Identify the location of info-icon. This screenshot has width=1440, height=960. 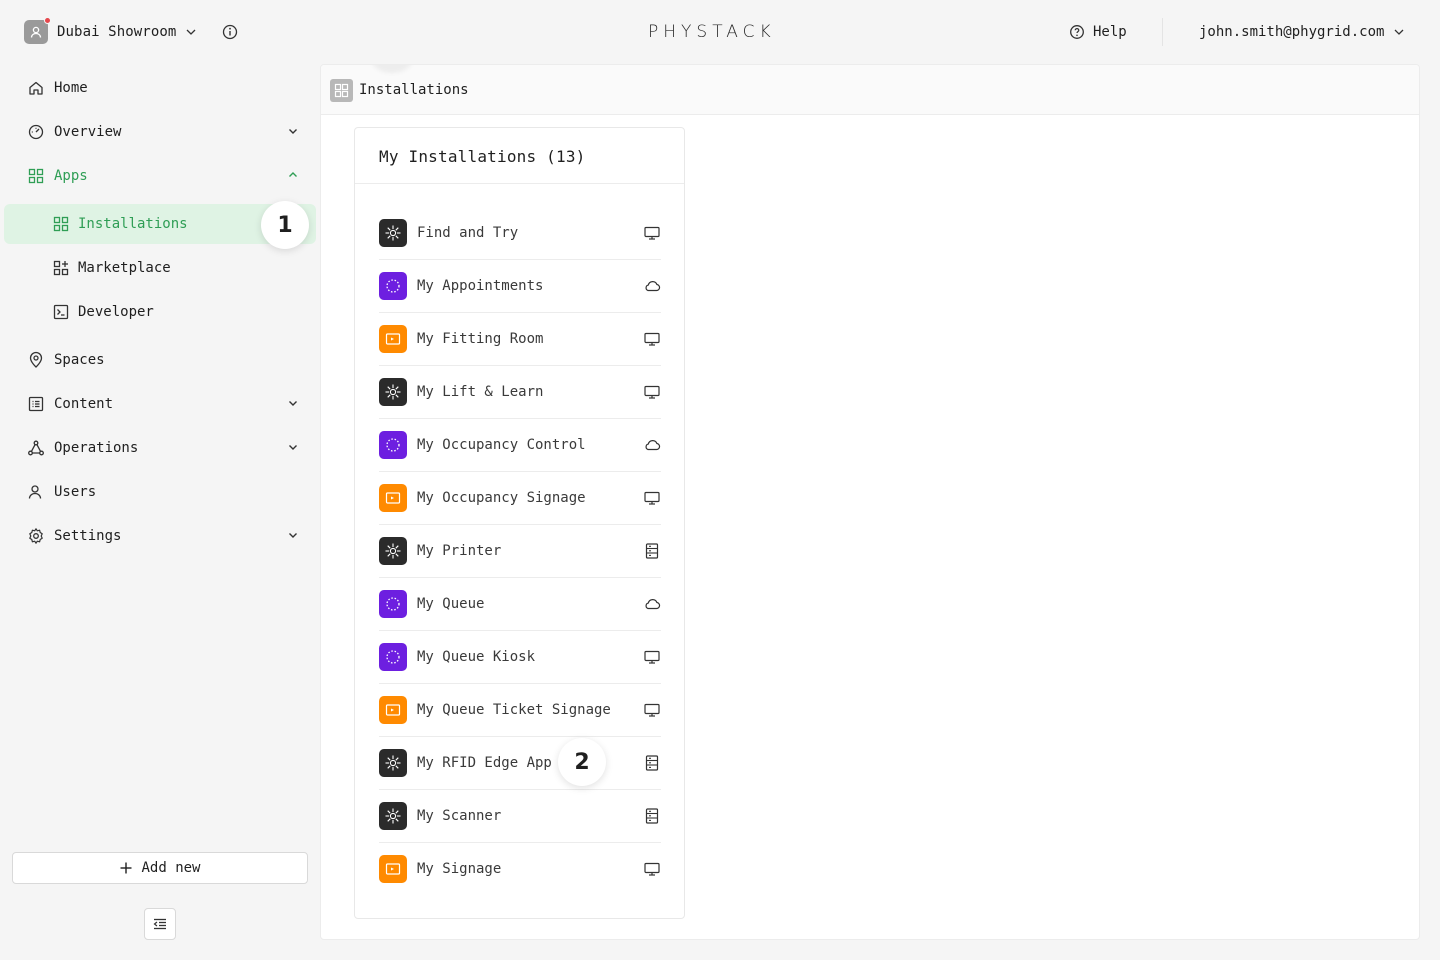
(230, 32).